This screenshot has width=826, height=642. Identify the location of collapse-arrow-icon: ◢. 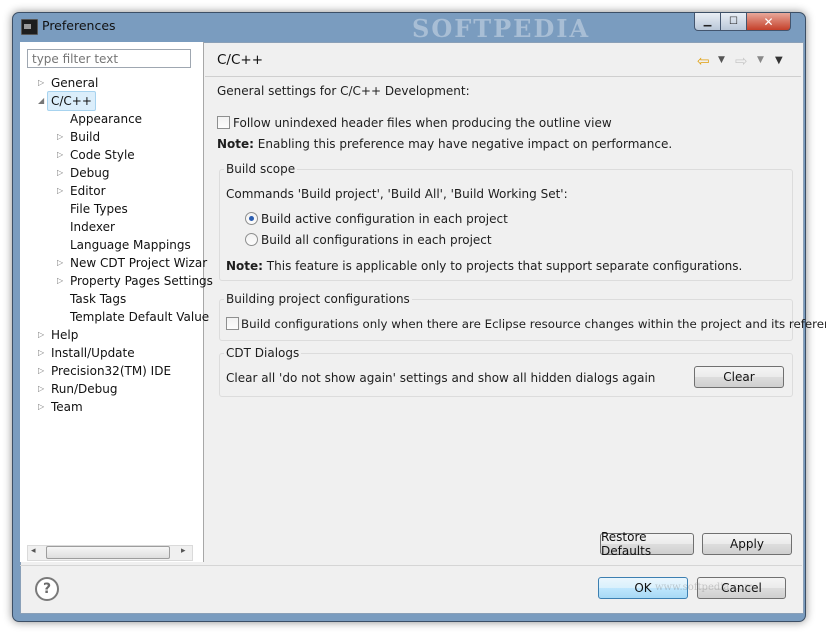
(42, 101).